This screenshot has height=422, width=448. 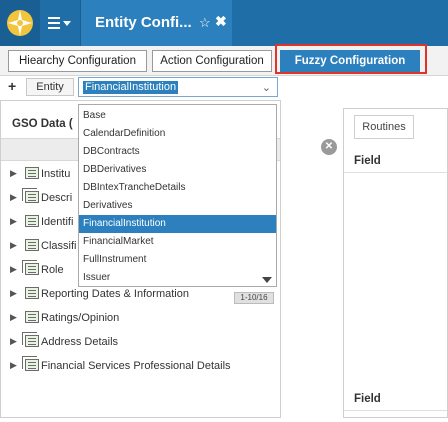 I want to click on pager-badge: 1-10/16, so click(x=254, y=298).